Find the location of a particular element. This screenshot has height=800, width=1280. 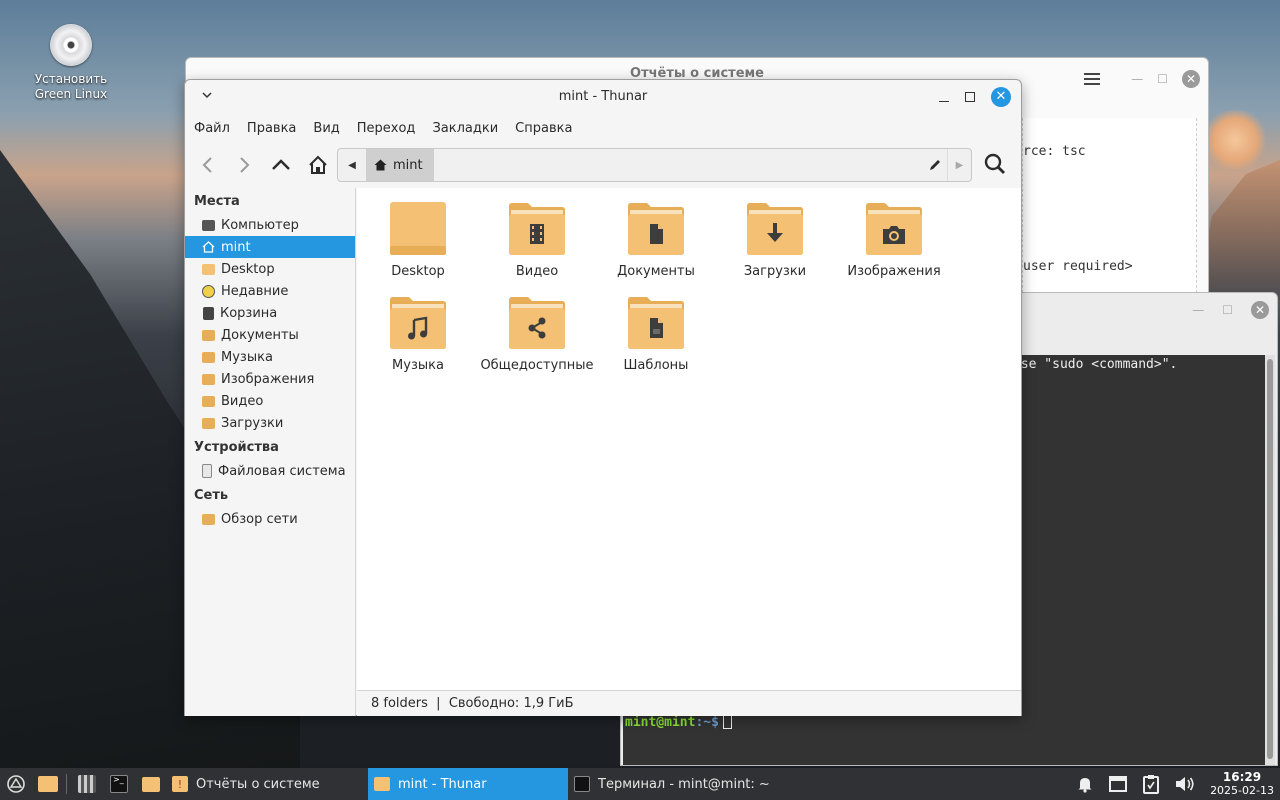

path-scroll-left-icon: ◀ is located at coordinates (352, 165).